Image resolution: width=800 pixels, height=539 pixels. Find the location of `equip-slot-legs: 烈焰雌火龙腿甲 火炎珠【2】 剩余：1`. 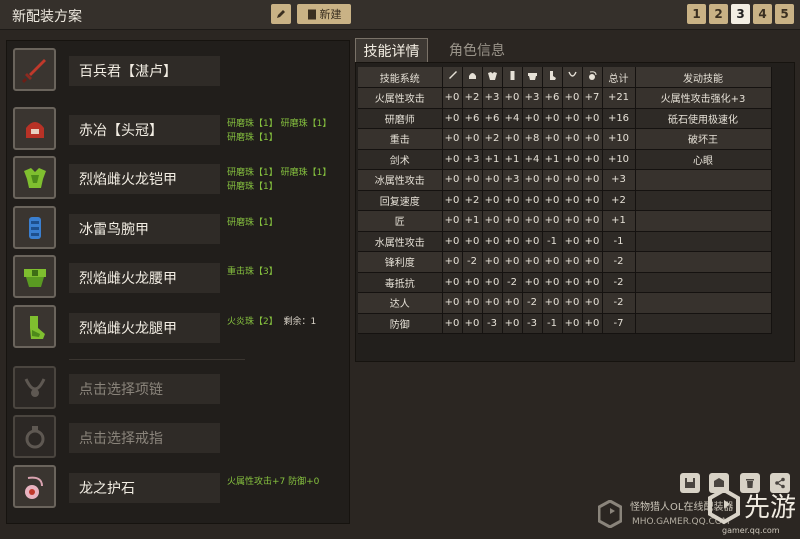

equip-slot-legs: 烈焰雌火龙腿甲 火炎珠【2】 剩余：1 is located at coordinates (178, 327).